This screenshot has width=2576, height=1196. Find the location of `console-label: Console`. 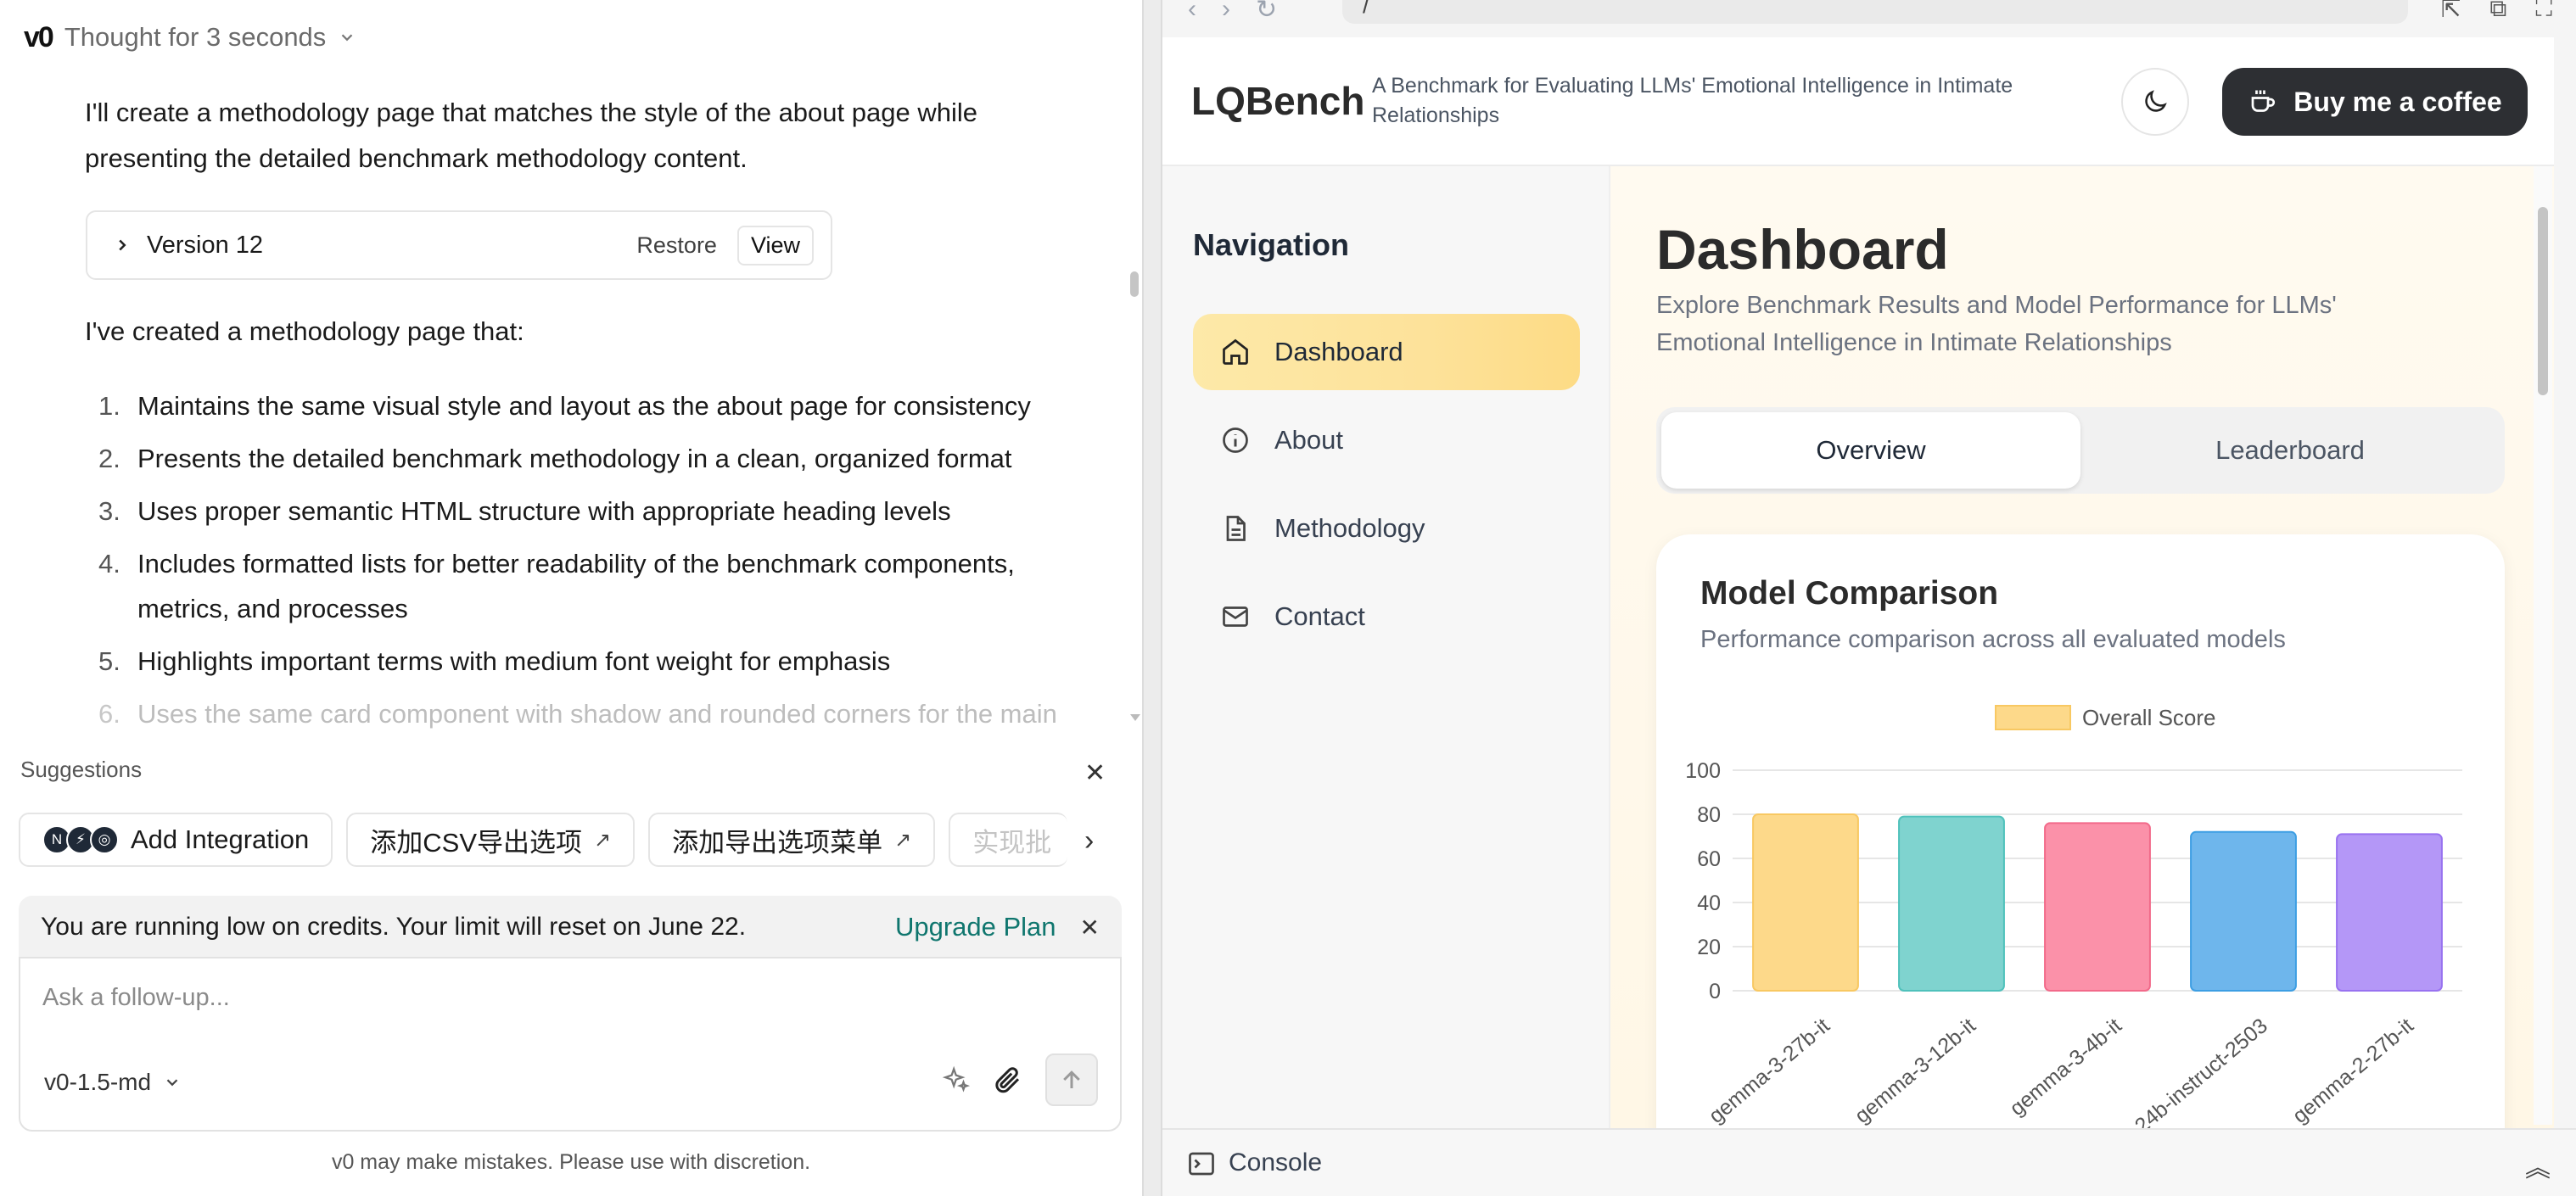

console-label: Console is located at coordinates (1276, 1162).